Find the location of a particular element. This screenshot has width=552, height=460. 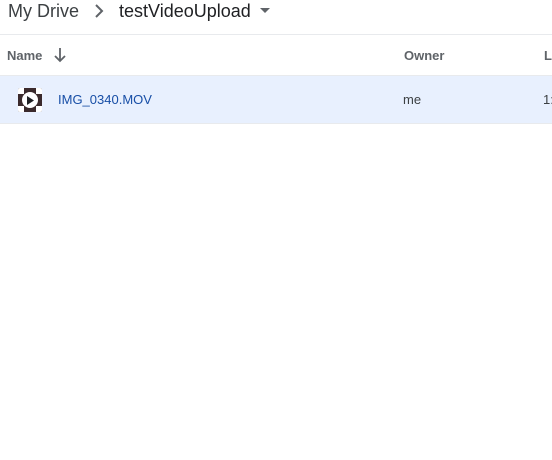

caret-down-icon is located at coordinates (265, 11).